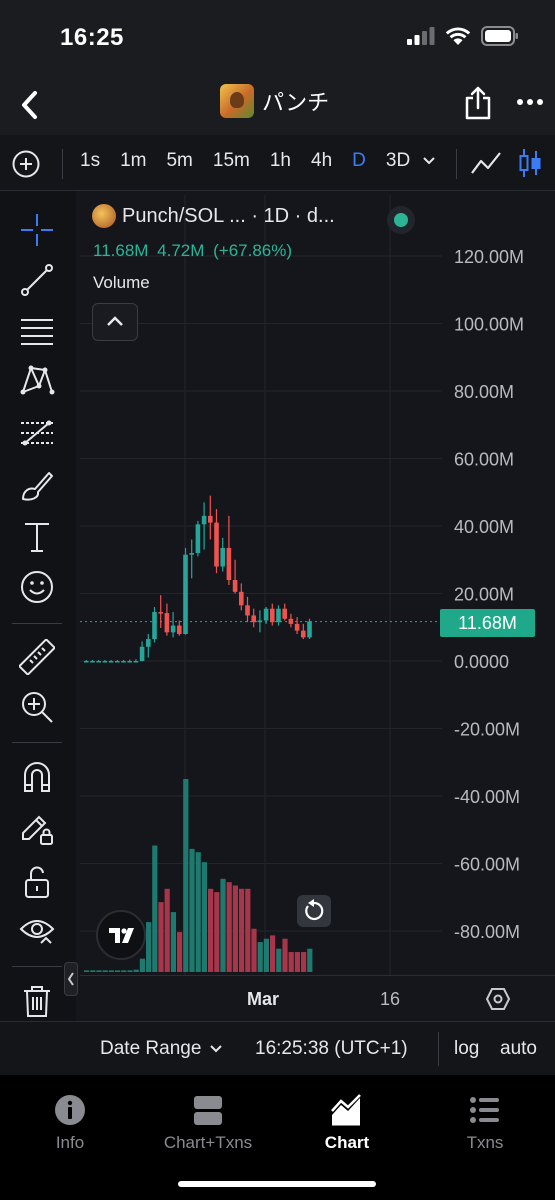 The height and width of the screenshot is (1200, 555). What do you see at coordinates (331, 1049) in the screenshot?
I see `timezone-clock: 16:25:38 (UTC+1)` at bounding box center [331, 1049].